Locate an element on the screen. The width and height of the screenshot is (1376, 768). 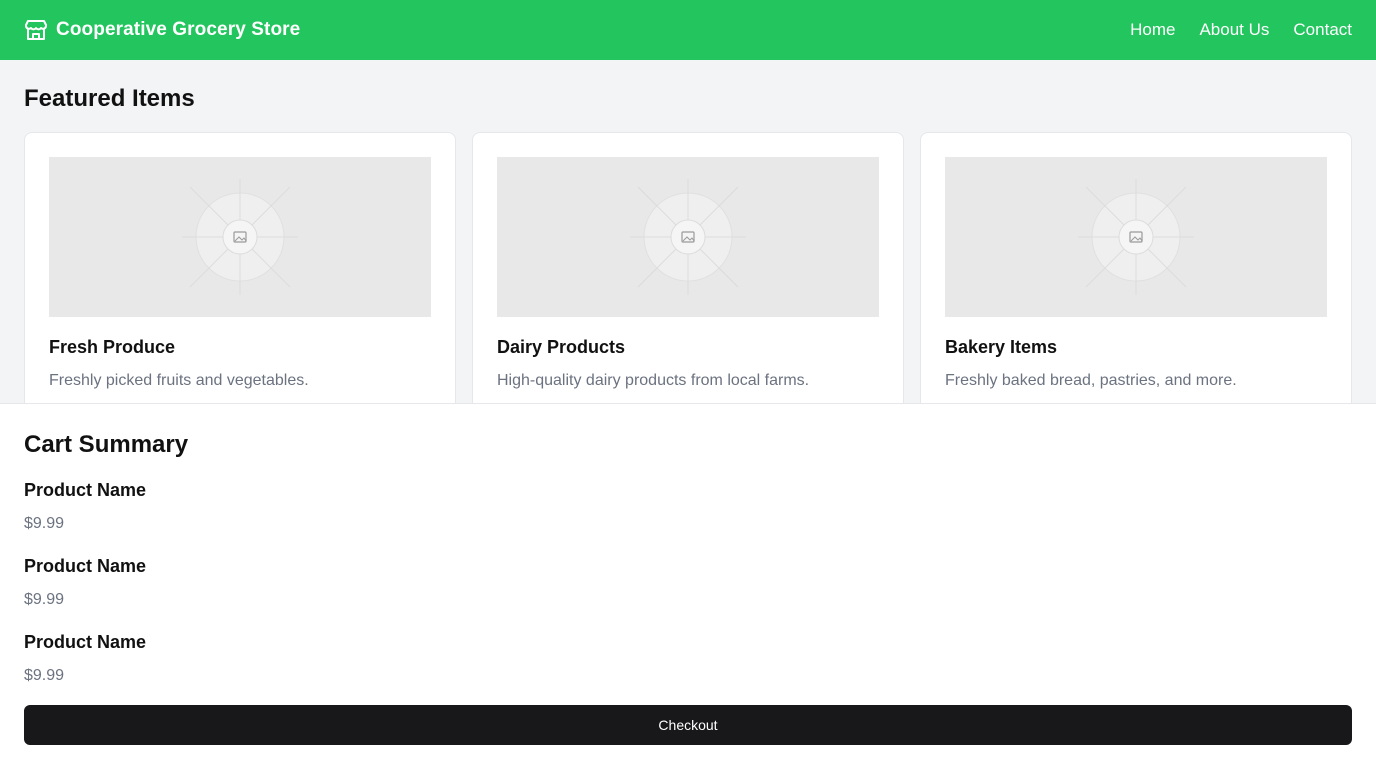
main-nav: Home About Us Contact is located at coordinates (1241, 30).